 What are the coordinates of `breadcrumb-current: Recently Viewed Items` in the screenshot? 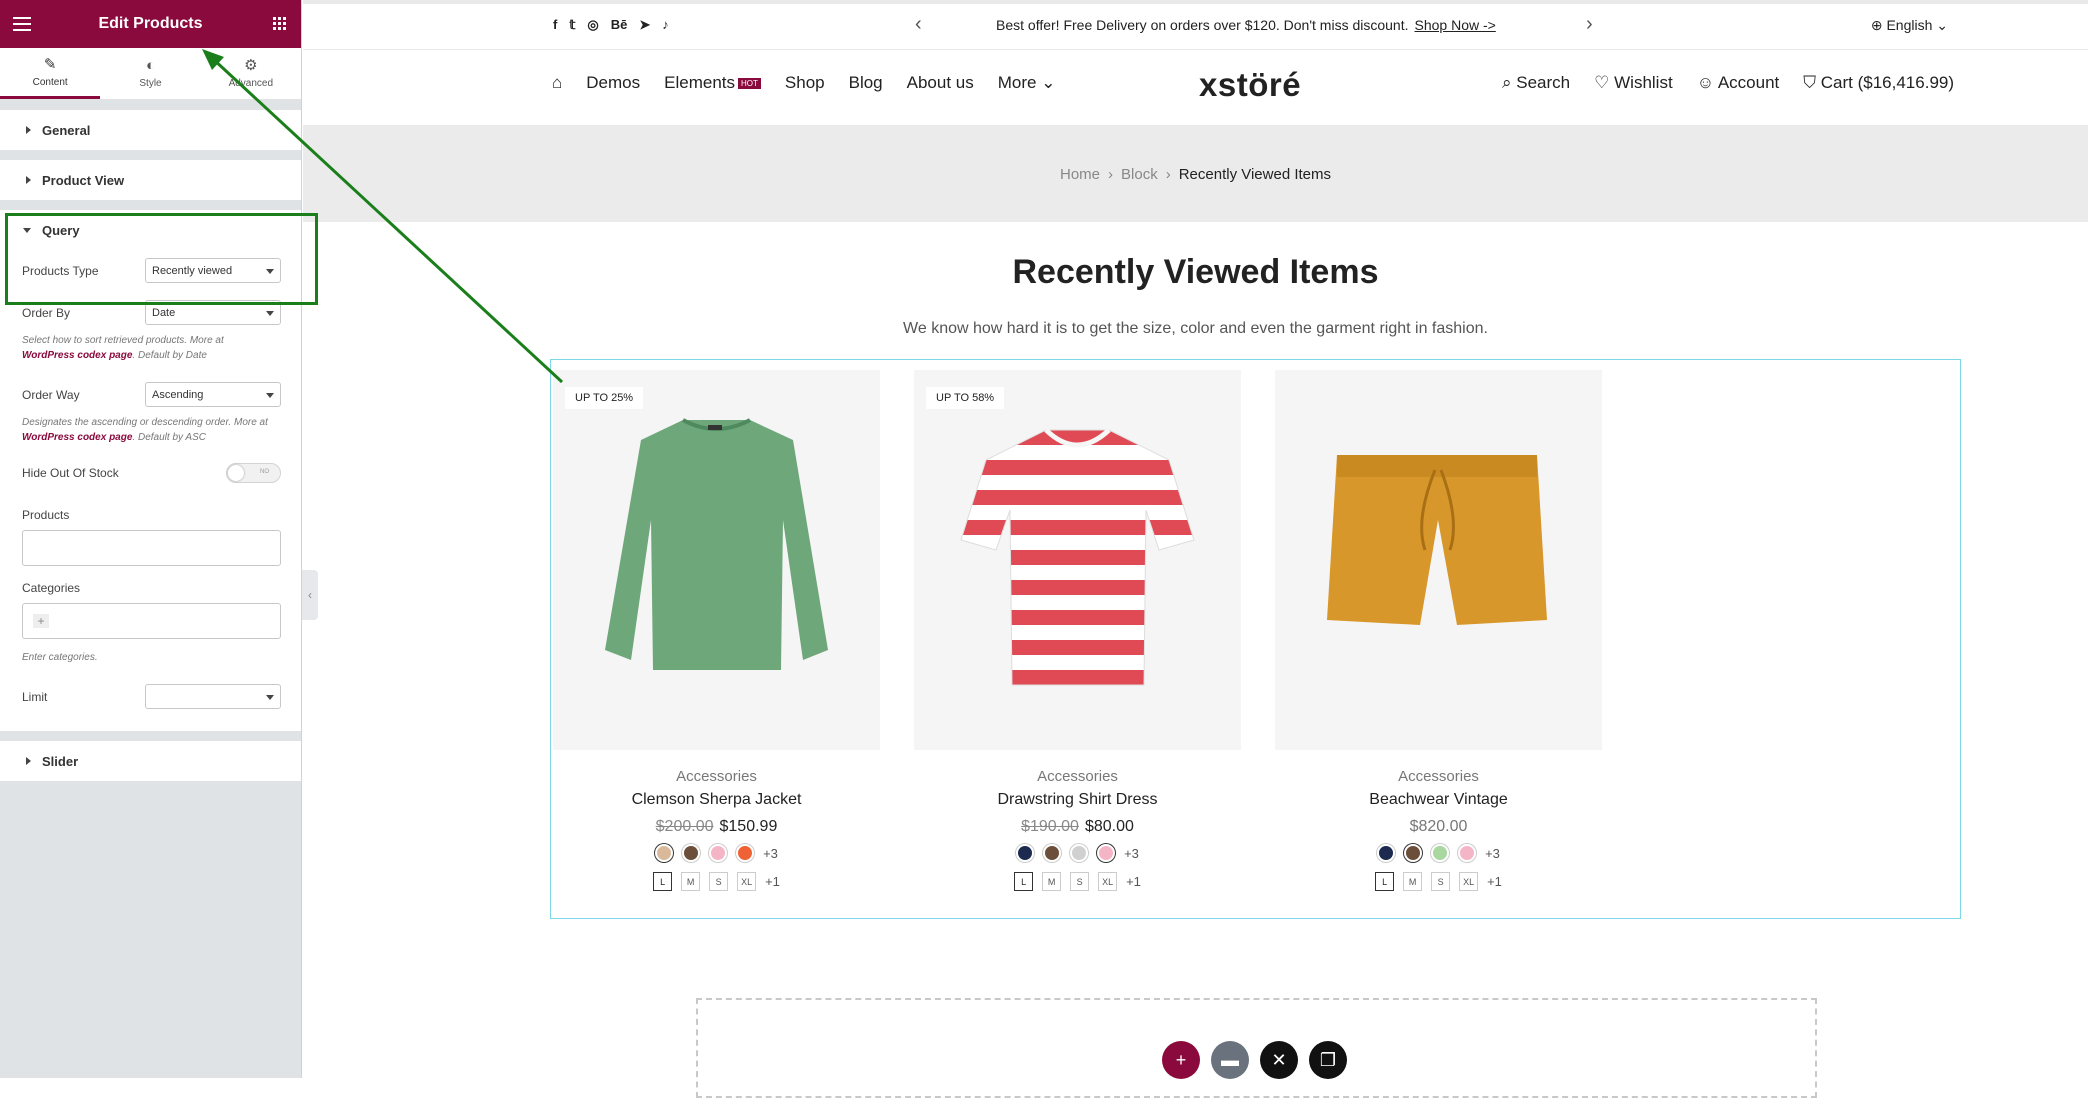 It's located at (1254, 174).